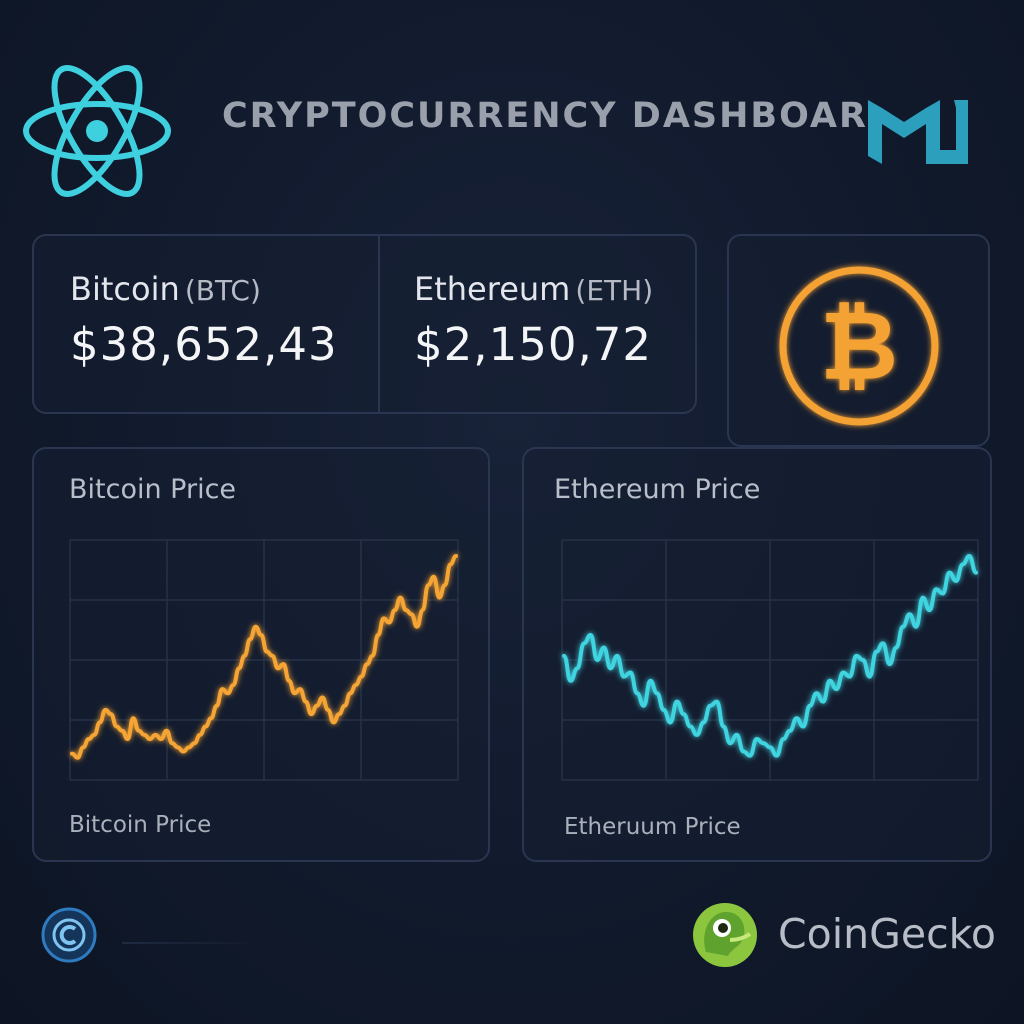 The width and height of the screenshot is (1024, 1024). Describe the element at coordinates (652, 827) in the screenshot. I see `ethereum-chart-footer: Etheruum Price` at that location.